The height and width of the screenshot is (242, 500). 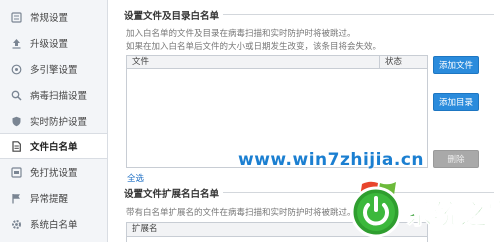 I want to click on sidebar-item-system-whitelist: 系统白名单, so click(x=53, y=224).